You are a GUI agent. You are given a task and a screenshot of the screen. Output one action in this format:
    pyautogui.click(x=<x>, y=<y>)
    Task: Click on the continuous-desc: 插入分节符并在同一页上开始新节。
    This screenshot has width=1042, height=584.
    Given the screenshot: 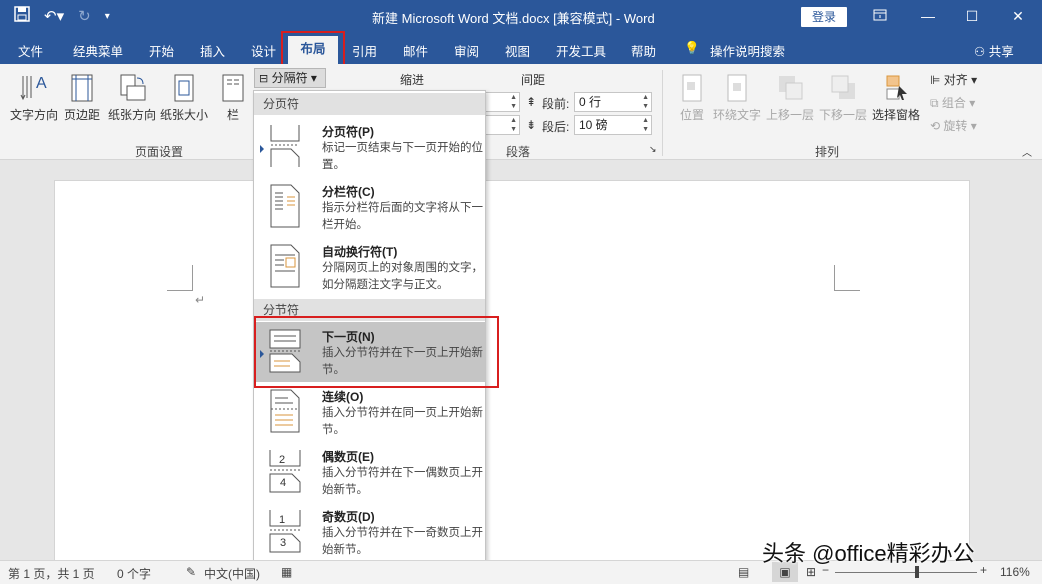 What is the action you would take?
    pyautogui.click(x=402, y=421)
    